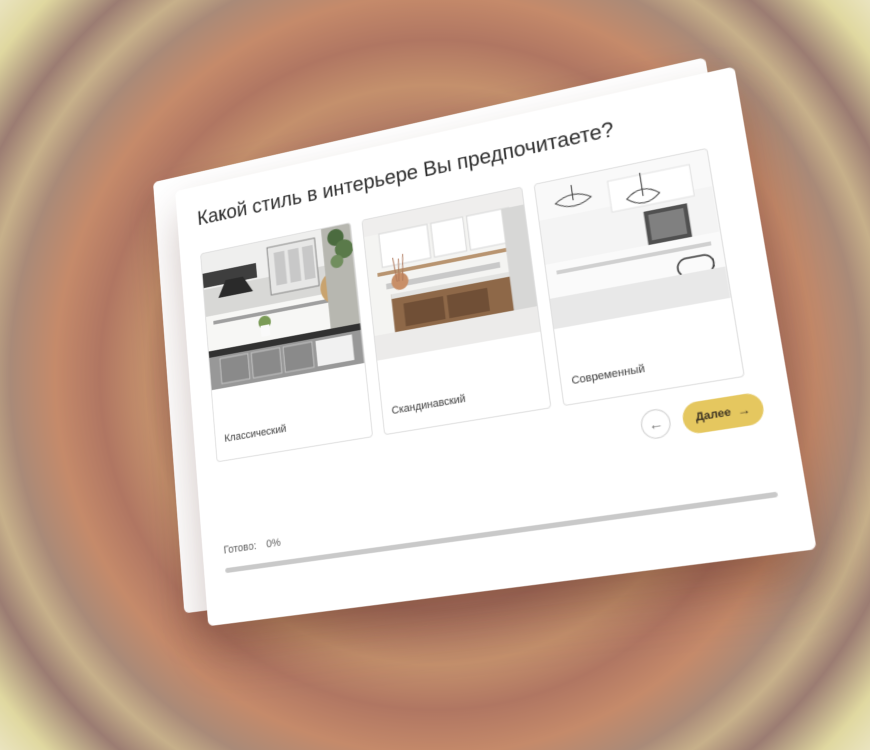  What do you see at coordinates (502, 532) in the screenshot?
I see `progress-bar` at bounding box center [502, 532].